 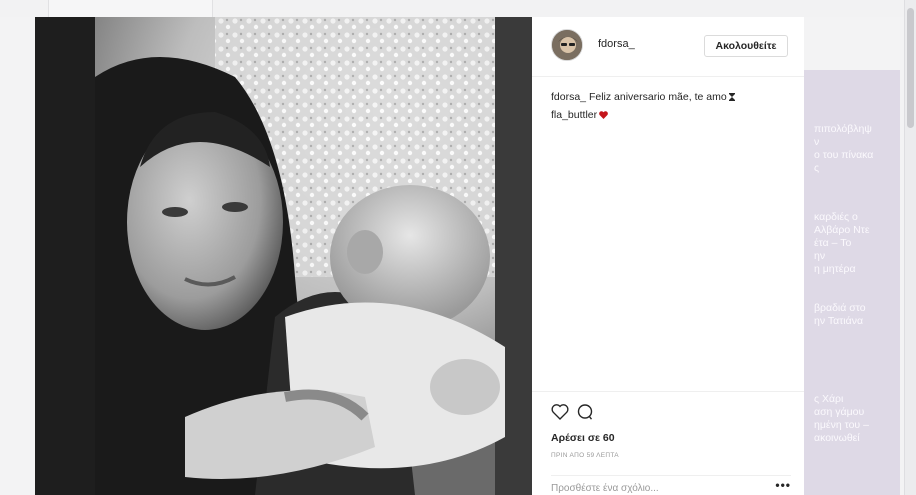 I want to click on red-heart-emoji-icon, so click(x=603, y=113).